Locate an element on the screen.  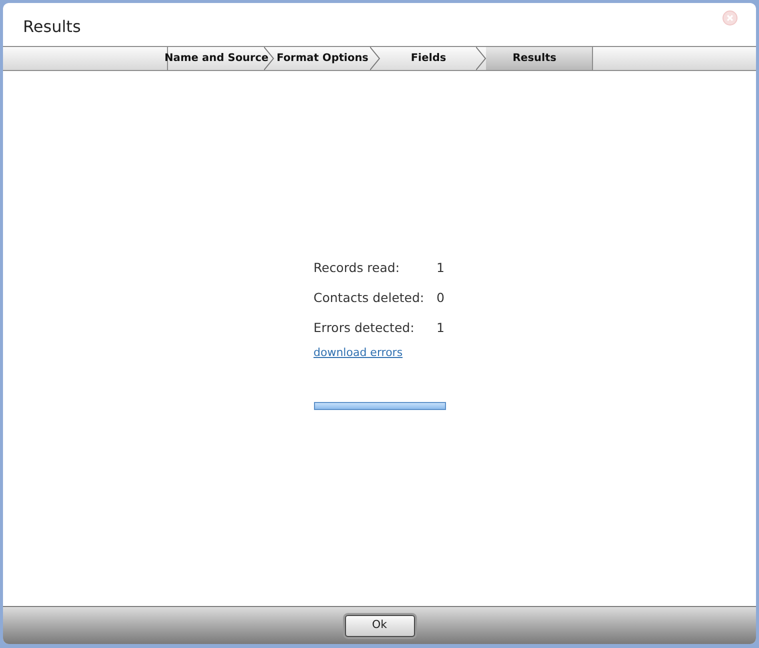
download-errors-link: download errors is located at coordinates (358, 353).